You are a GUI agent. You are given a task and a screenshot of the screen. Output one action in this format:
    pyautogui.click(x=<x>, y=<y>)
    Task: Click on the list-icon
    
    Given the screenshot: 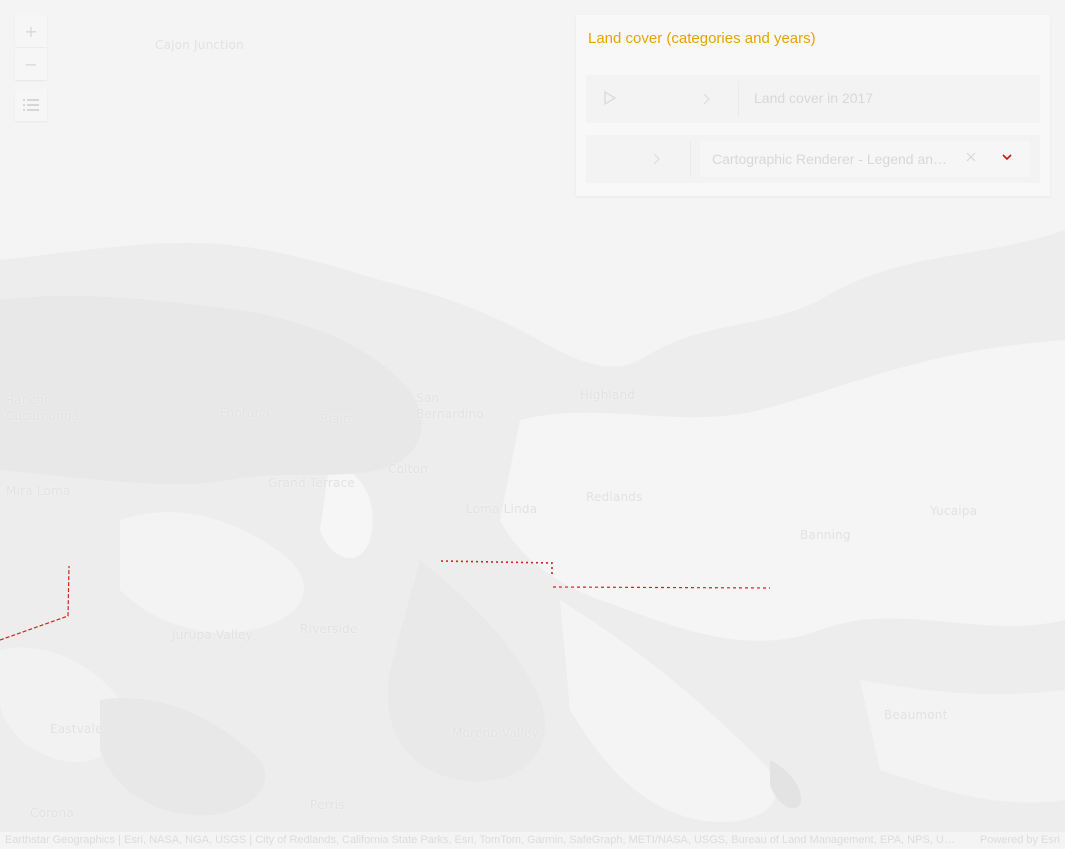 What is the action you would take?
    pyautogui.click(x=31, y=105)
    